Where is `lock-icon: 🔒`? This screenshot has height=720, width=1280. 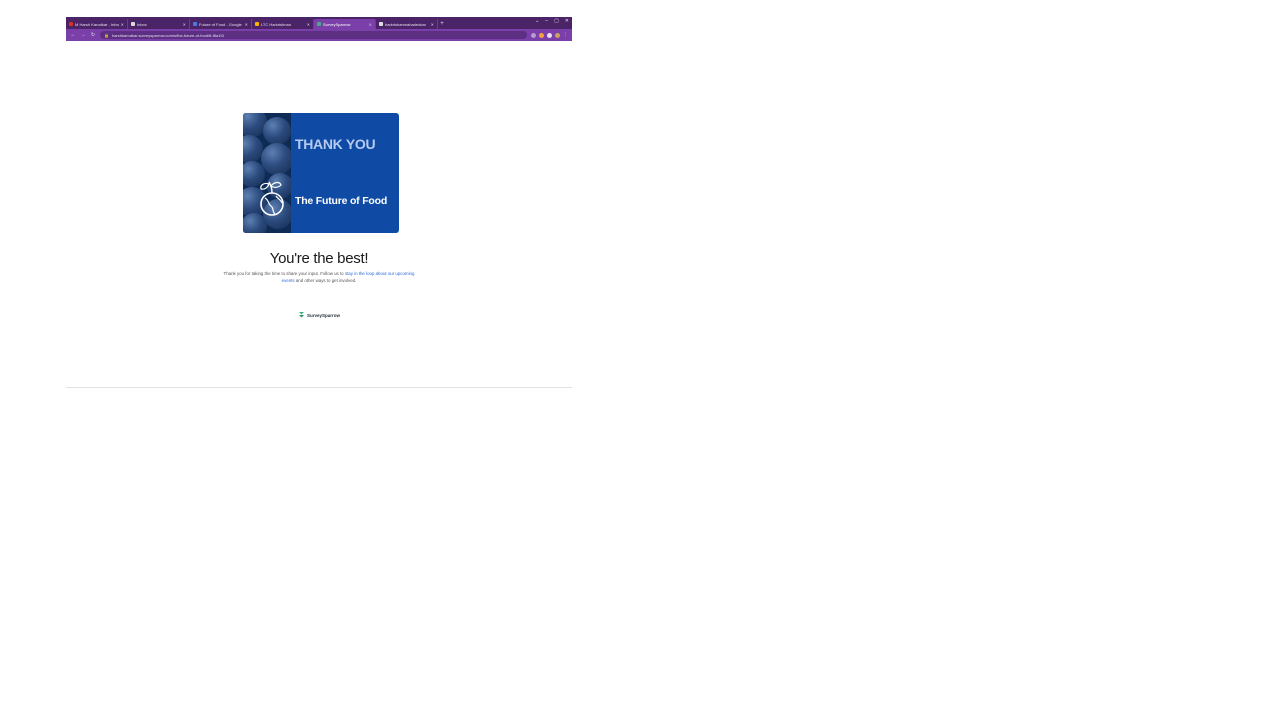
lock-icon: 🔒 is located at coordinates (106, 35).